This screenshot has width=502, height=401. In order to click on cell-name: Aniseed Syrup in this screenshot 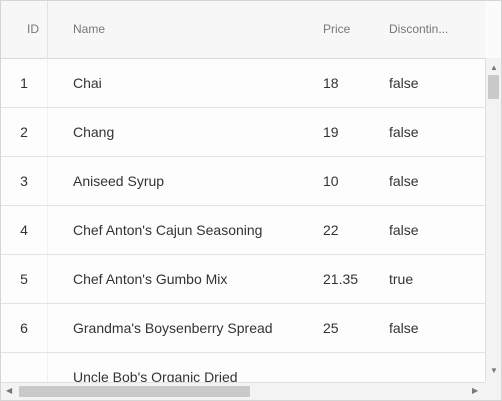, I will do `click(119, 181)`.